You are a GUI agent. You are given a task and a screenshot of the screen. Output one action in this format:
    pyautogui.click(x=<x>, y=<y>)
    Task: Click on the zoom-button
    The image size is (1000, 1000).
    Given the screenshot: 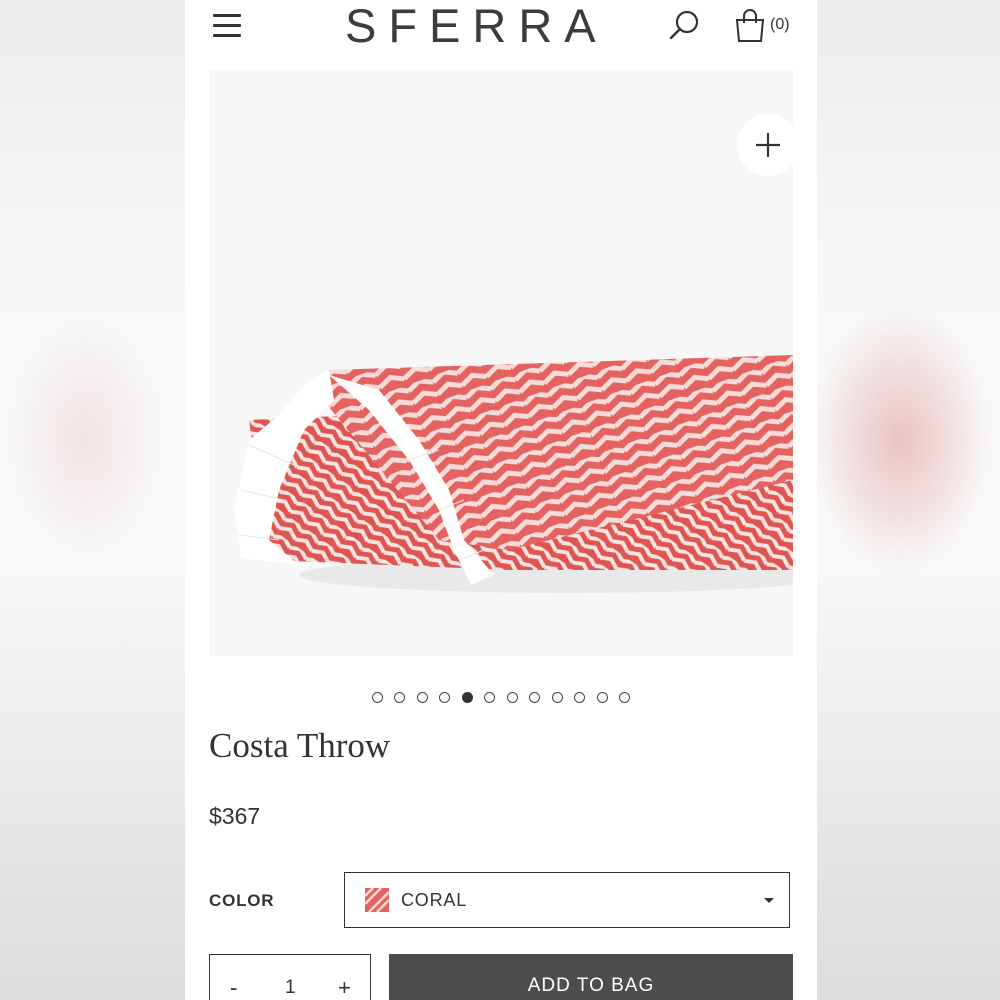 What is the action you would take?
    pyautogui.click(x=765, y=145)
    